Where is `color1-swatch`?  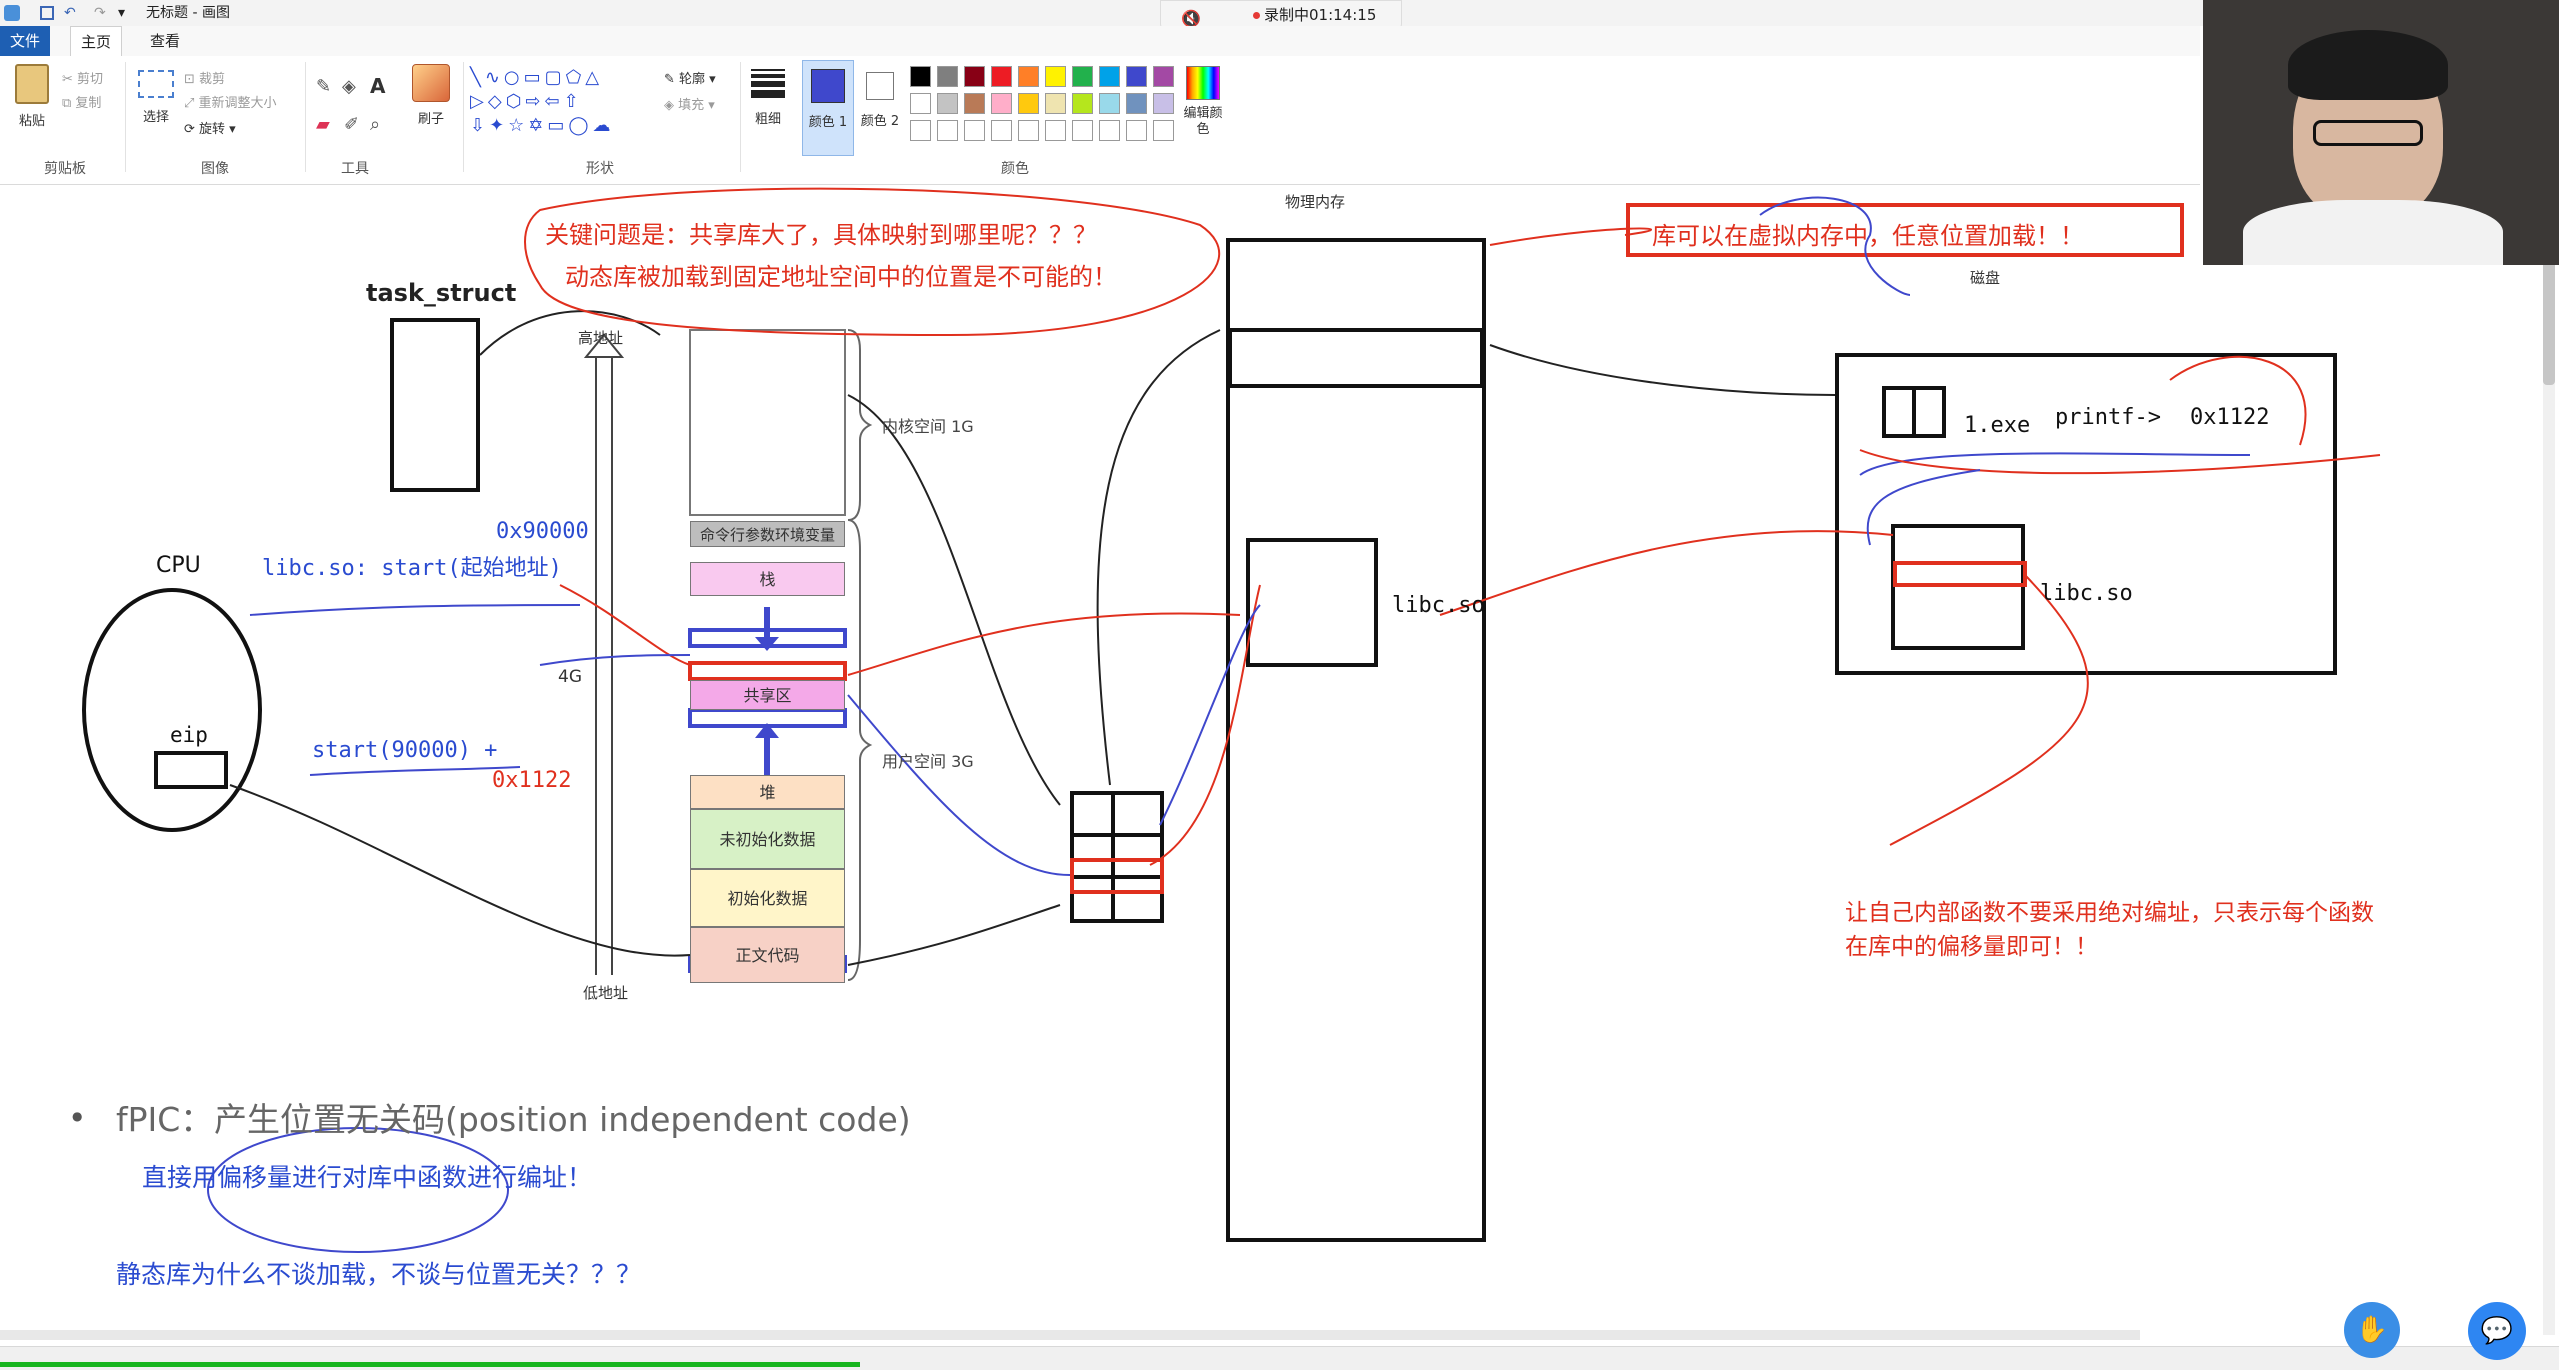
color1-swatch is located at coordinates (828, 86).